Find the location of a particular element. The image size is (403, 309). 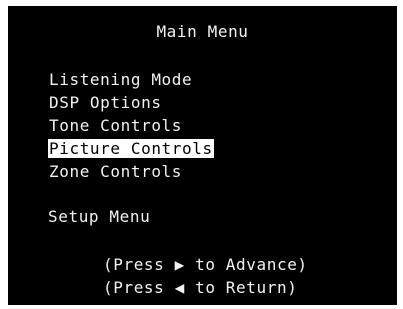

left-arrow-icon: ◀ is located at coordinates (179, 287).